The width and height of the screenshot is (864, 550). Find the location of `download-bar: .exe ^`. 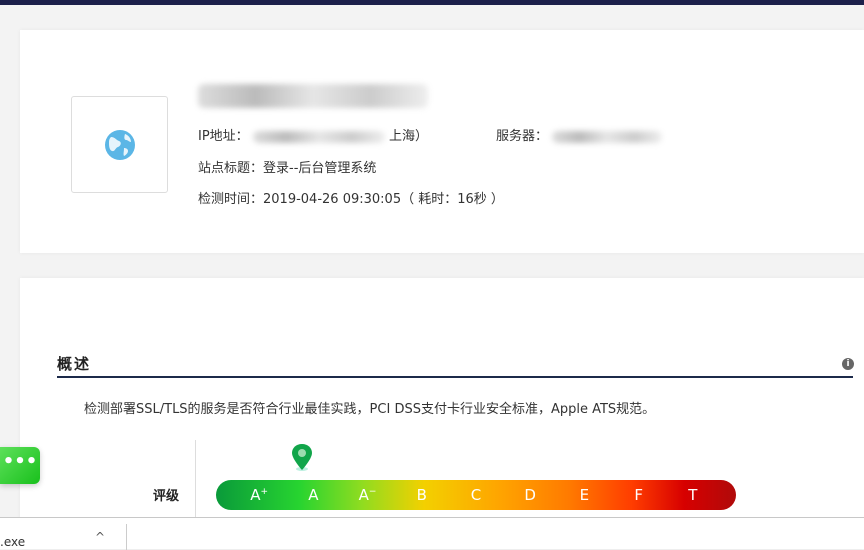

download-bar: .exe ^ is located at coordinates (432, 533).